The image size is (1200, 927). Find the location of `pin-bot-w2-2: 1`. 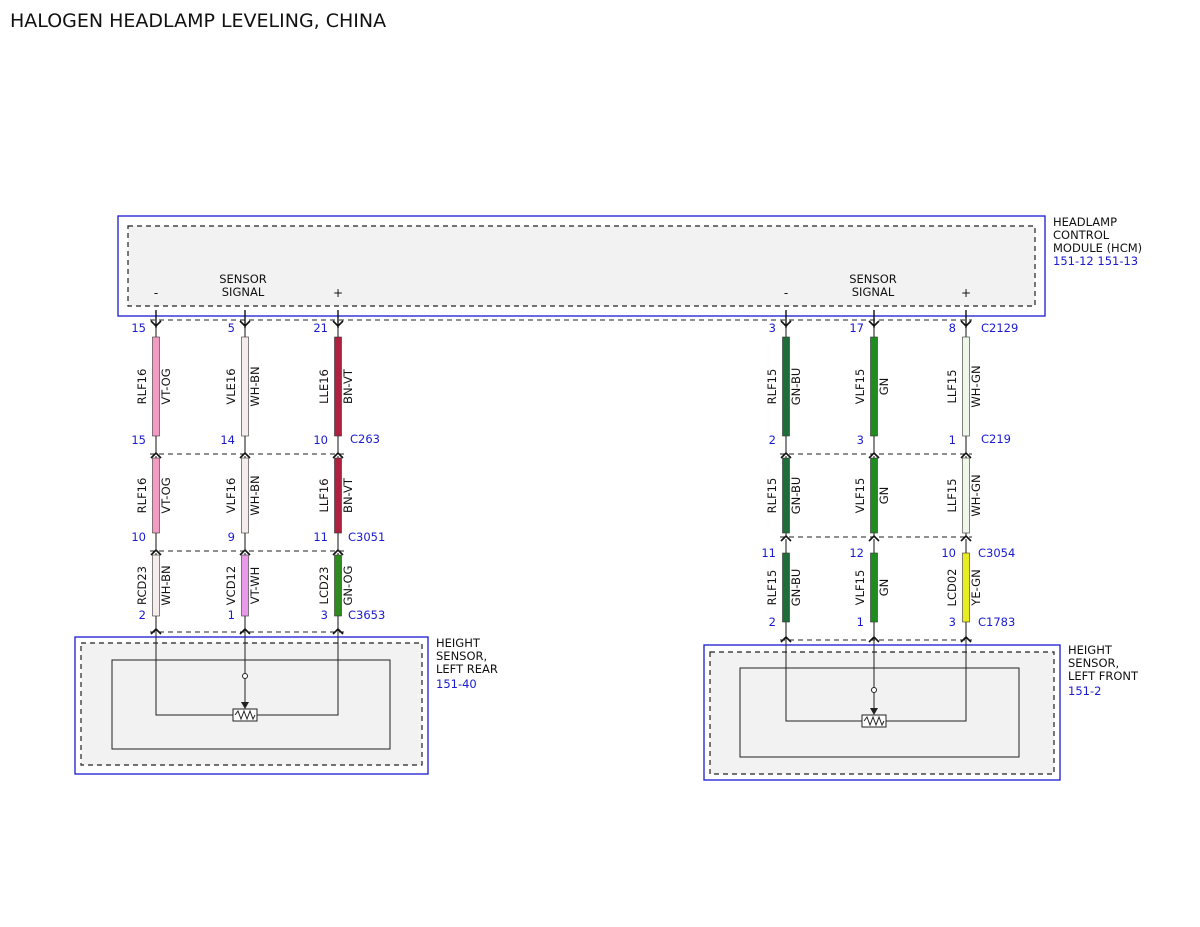

pin-bot-w2-2: 1 is located at coordinates (231, 615).